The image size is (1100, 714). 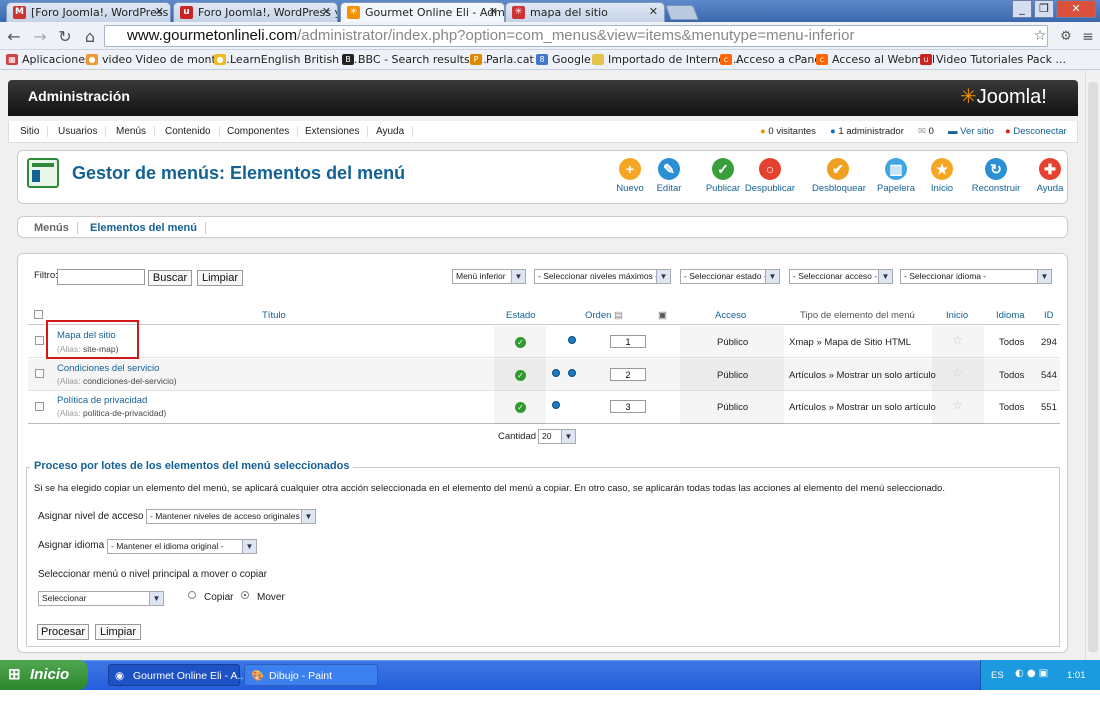 I want to click on toolbar-publicar-button: ✓ Publicar, so click(x=723, y=176).